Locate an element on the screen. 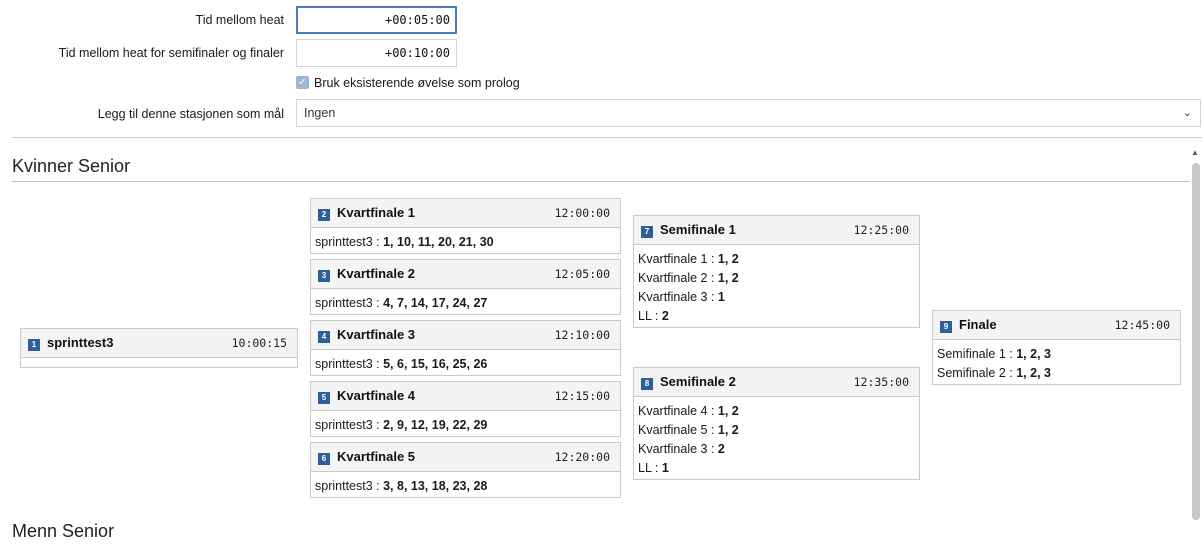 The image size is (1202, 545). scroll-up-arrow-icon: ▲ is located at coordinates (1195, 152).